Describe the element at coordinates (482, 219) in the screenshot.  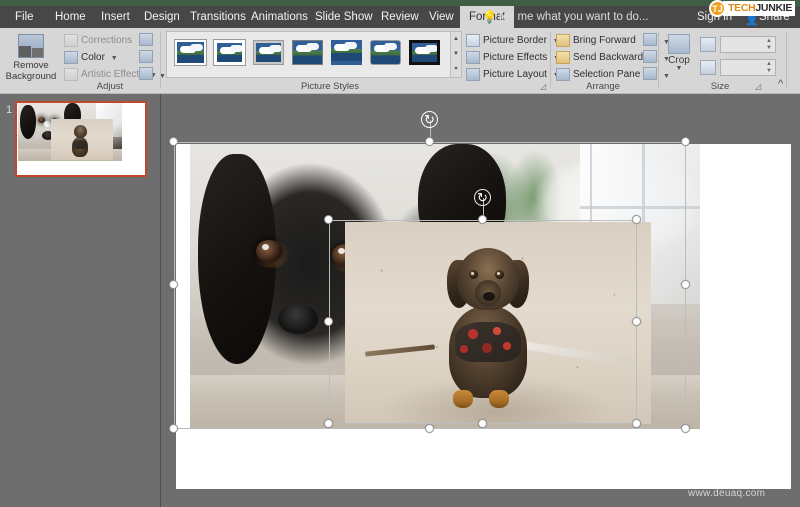
I see `front-handle-top-center` at that location.